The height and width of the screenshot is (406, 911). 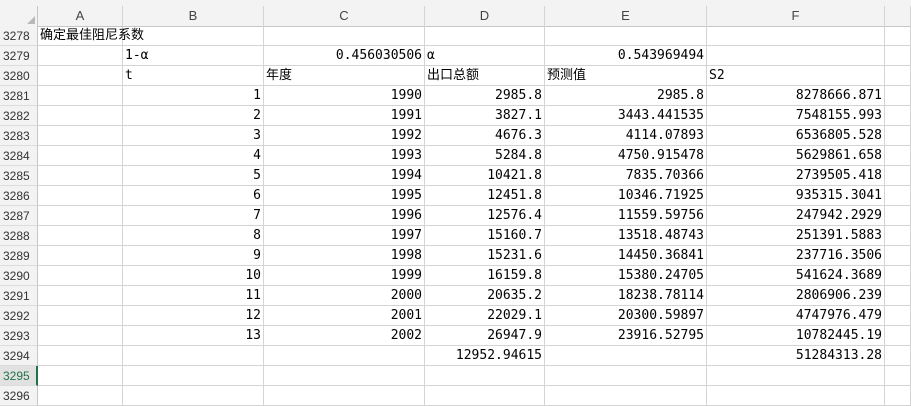 What do you see at coordinates (344, 296) in the screenshot?
I see `cell-c3291: 2000` at bounding box center [344, 296].